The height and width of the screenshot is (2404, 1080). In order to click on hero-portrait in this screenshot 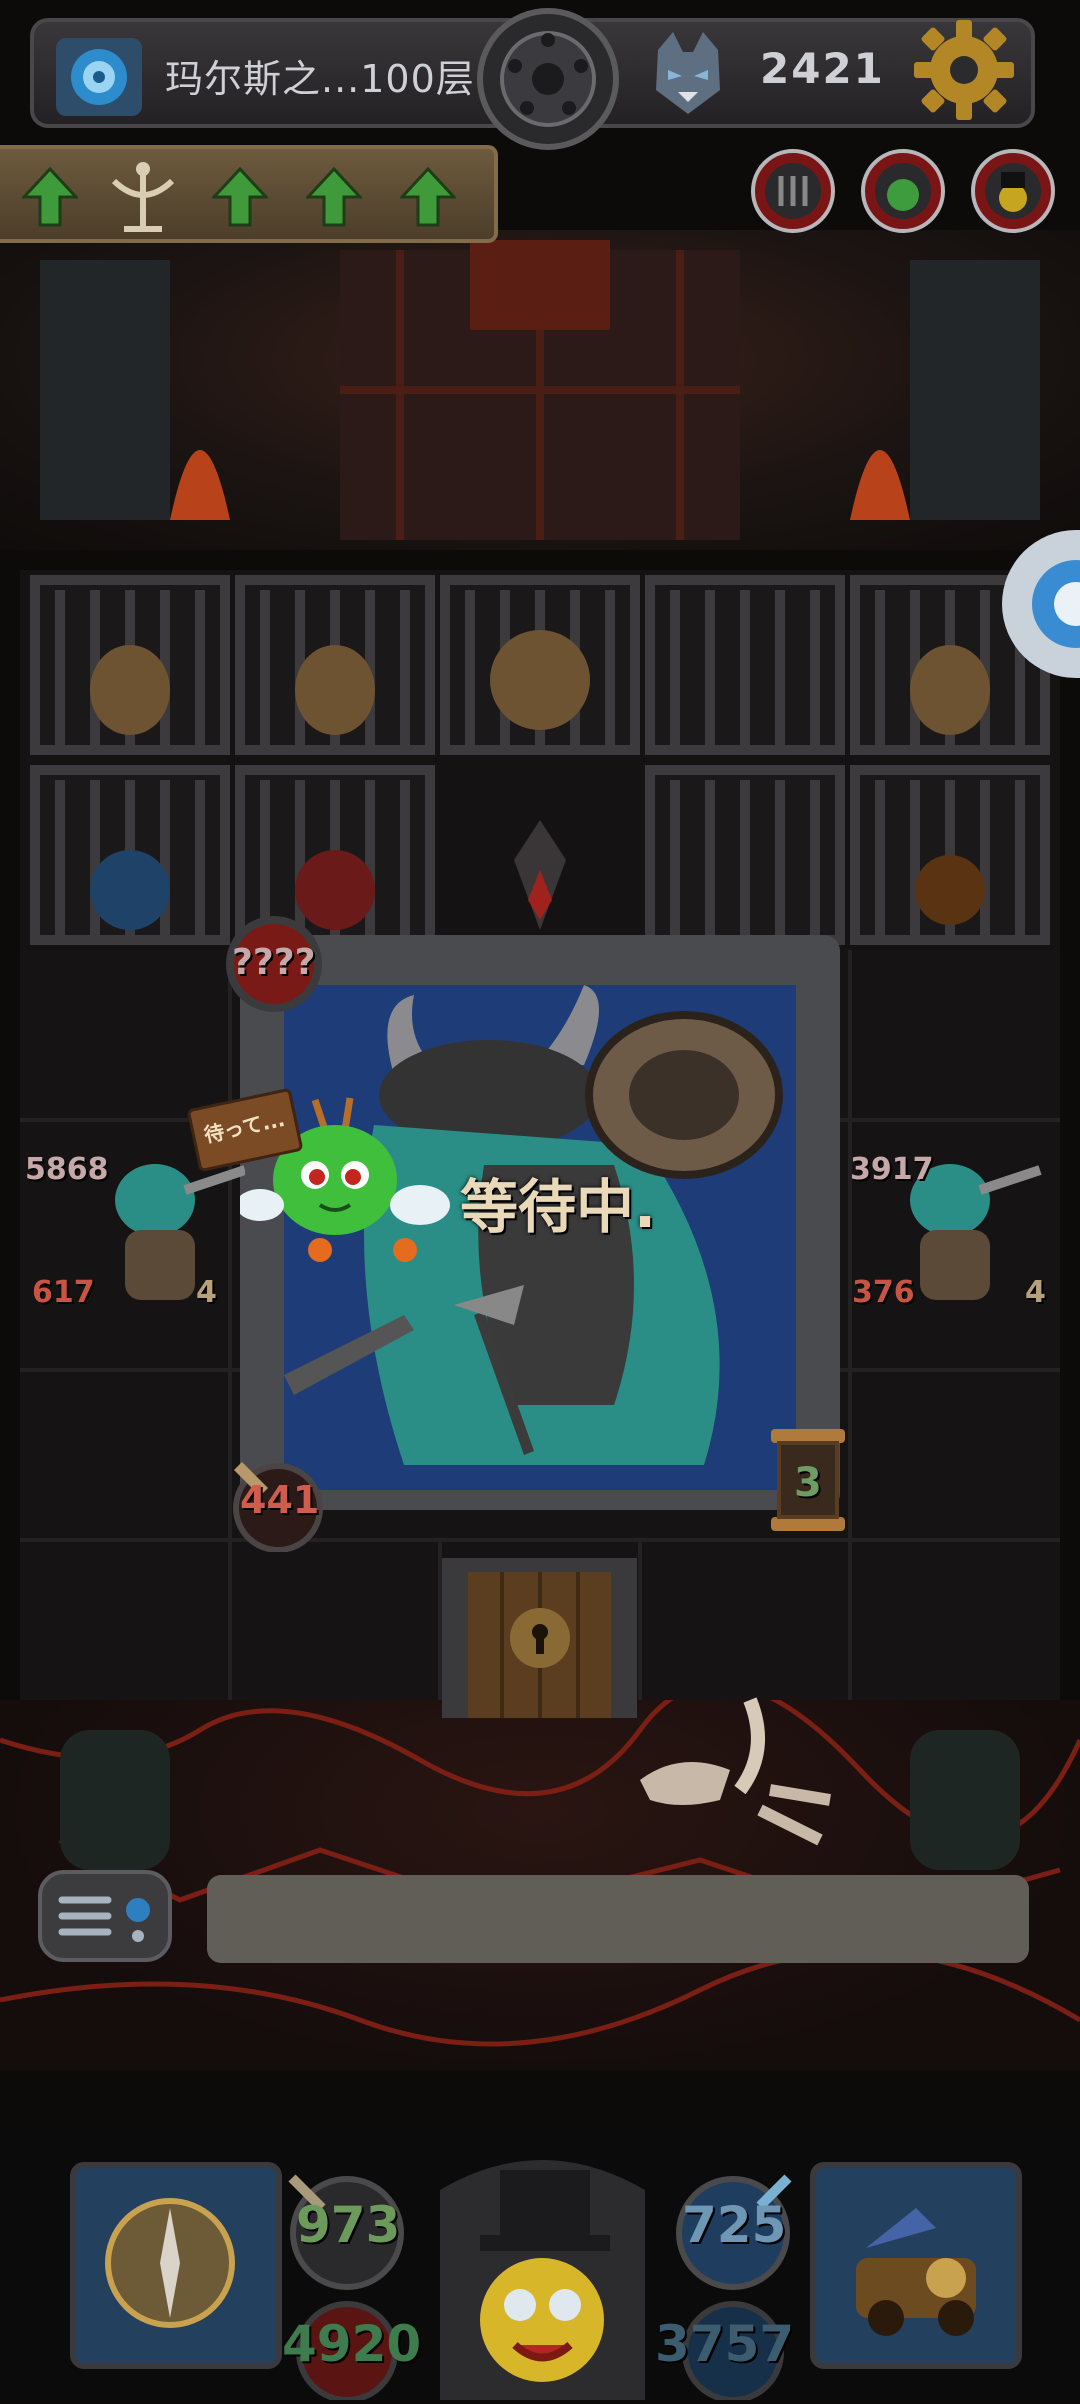, I will do `click(542, 2265)`.